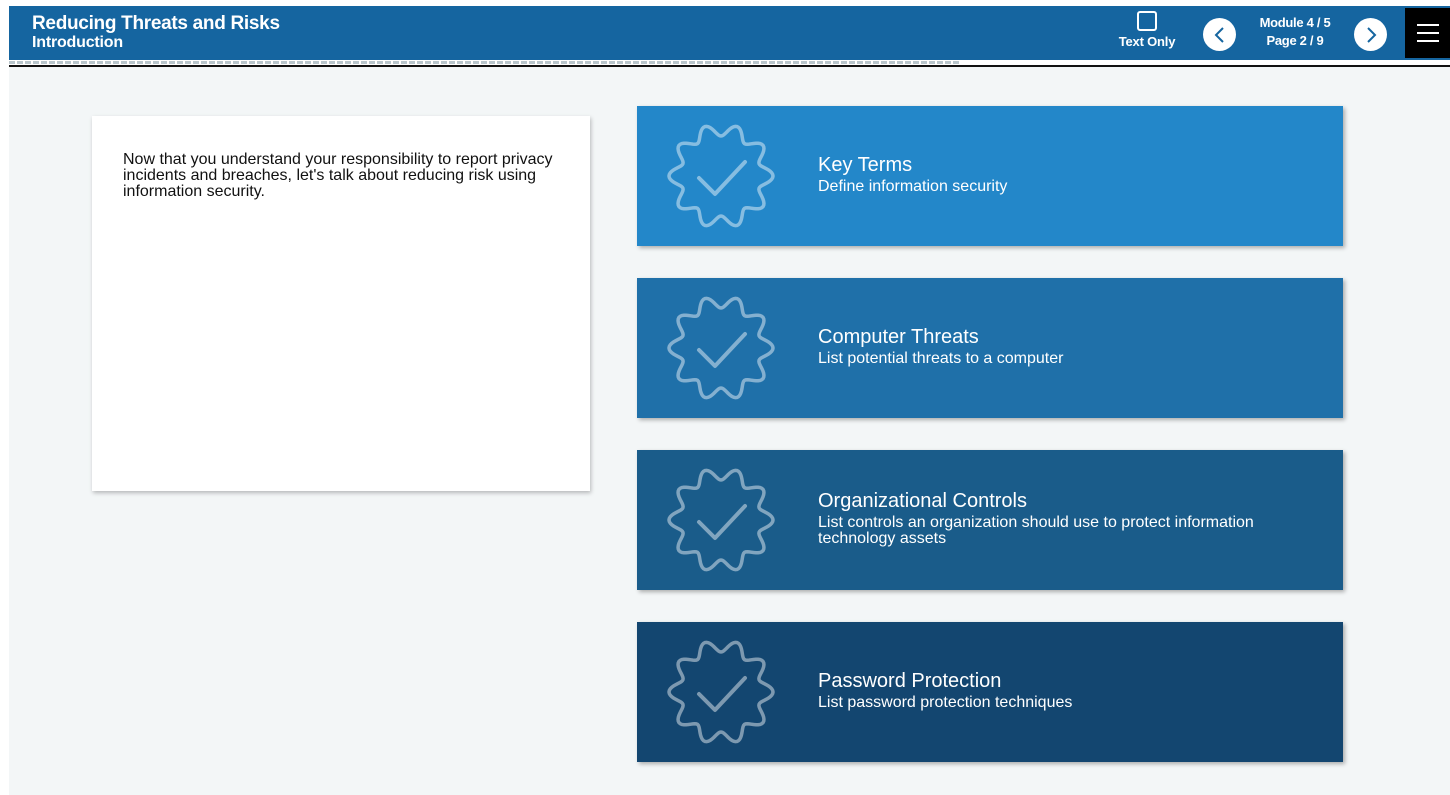 The image size is (1450, 795). I want to click on topic-text: Key Terms Define information security, so click(1068, 174).